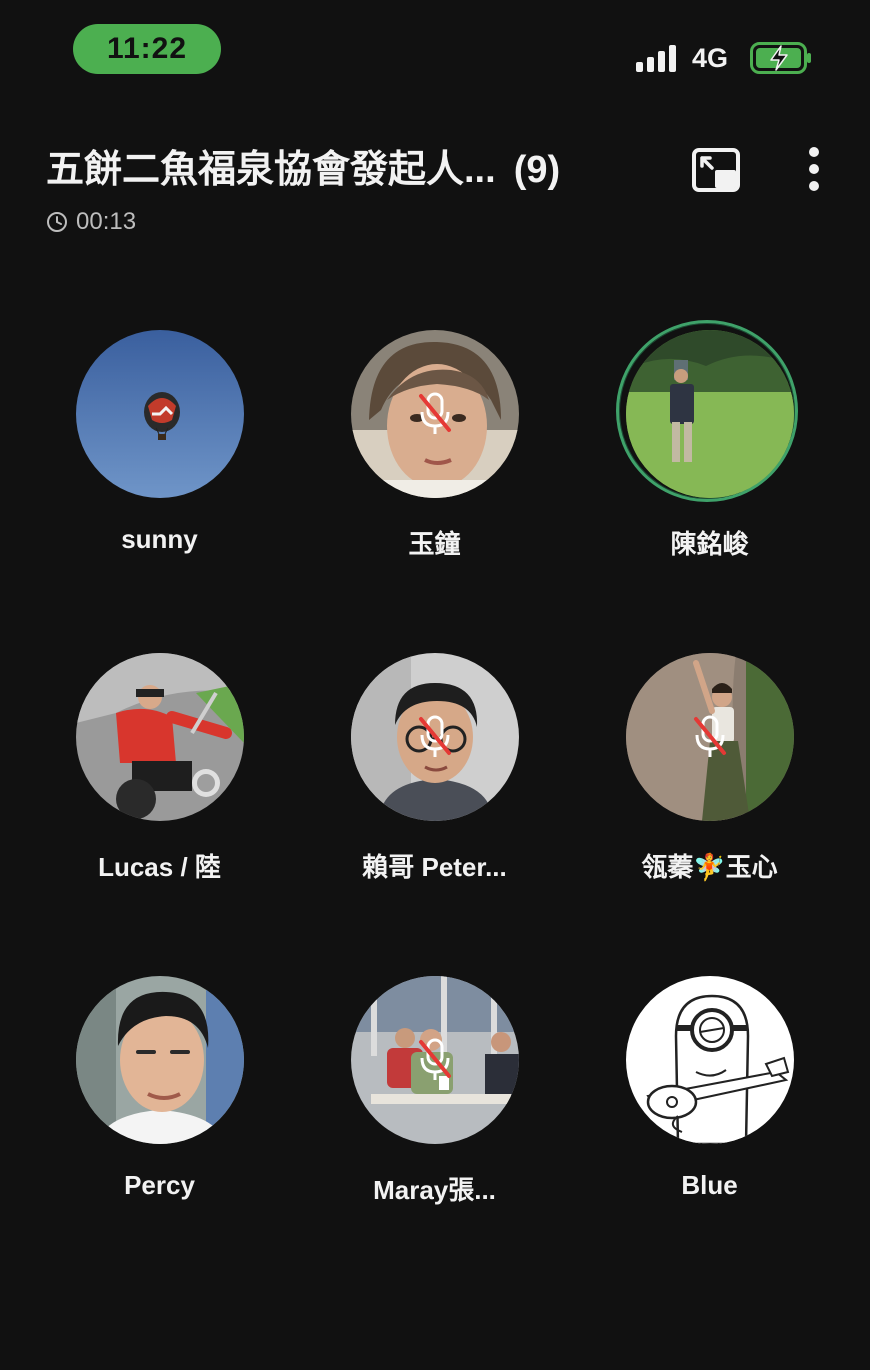  What do you see at coordinates (537, 170) in the screenshot?
I see `participant-count: (9)` at bounding box center [537, 170].